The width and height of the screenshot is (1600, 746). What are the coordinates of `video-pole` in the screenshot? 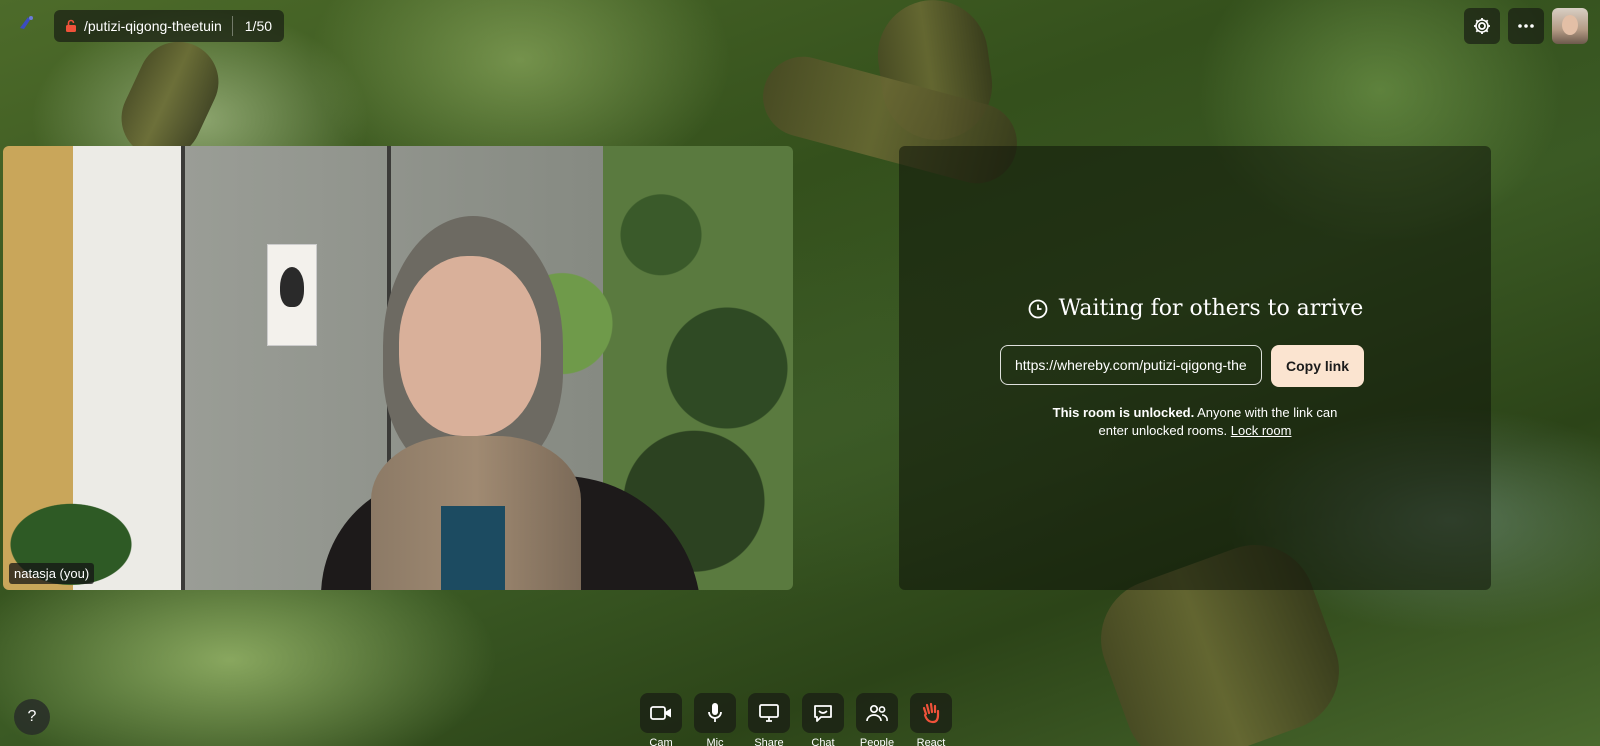 It's located at (183, 368).